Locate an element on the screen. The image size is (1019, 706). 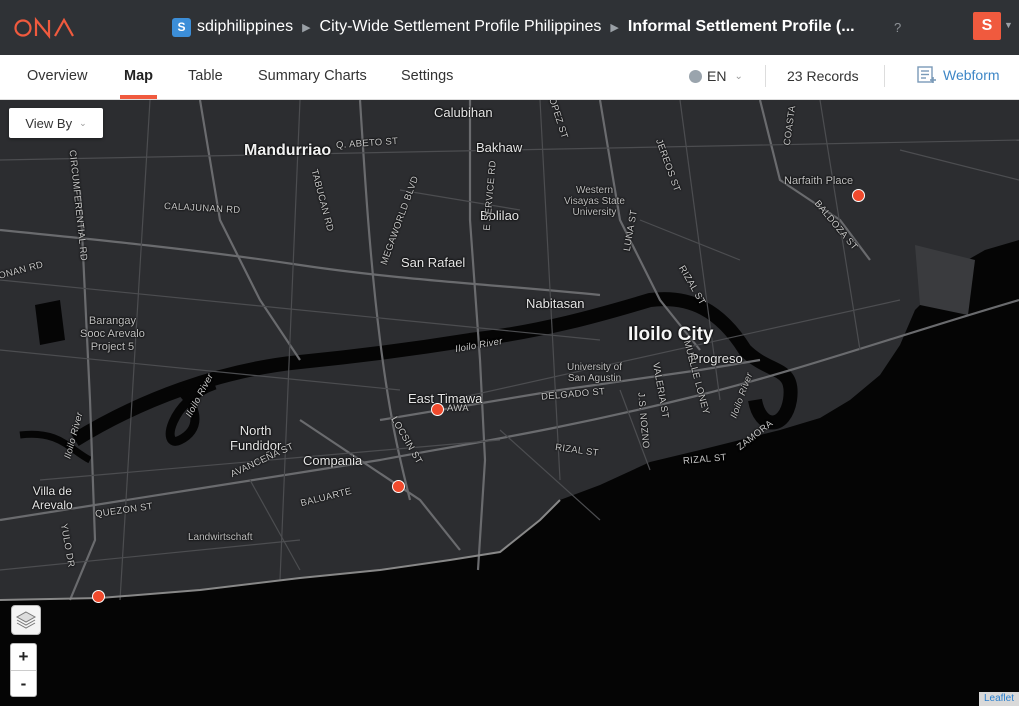
zoom-control: + - is located at coordinates (23, 670).